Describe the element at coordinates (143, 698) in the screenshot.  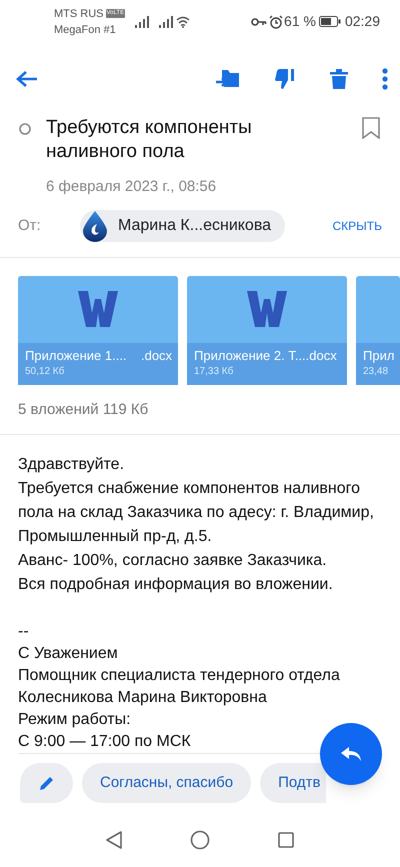
I see `signature-line: Колесникова Марина Викторовна` at that location.